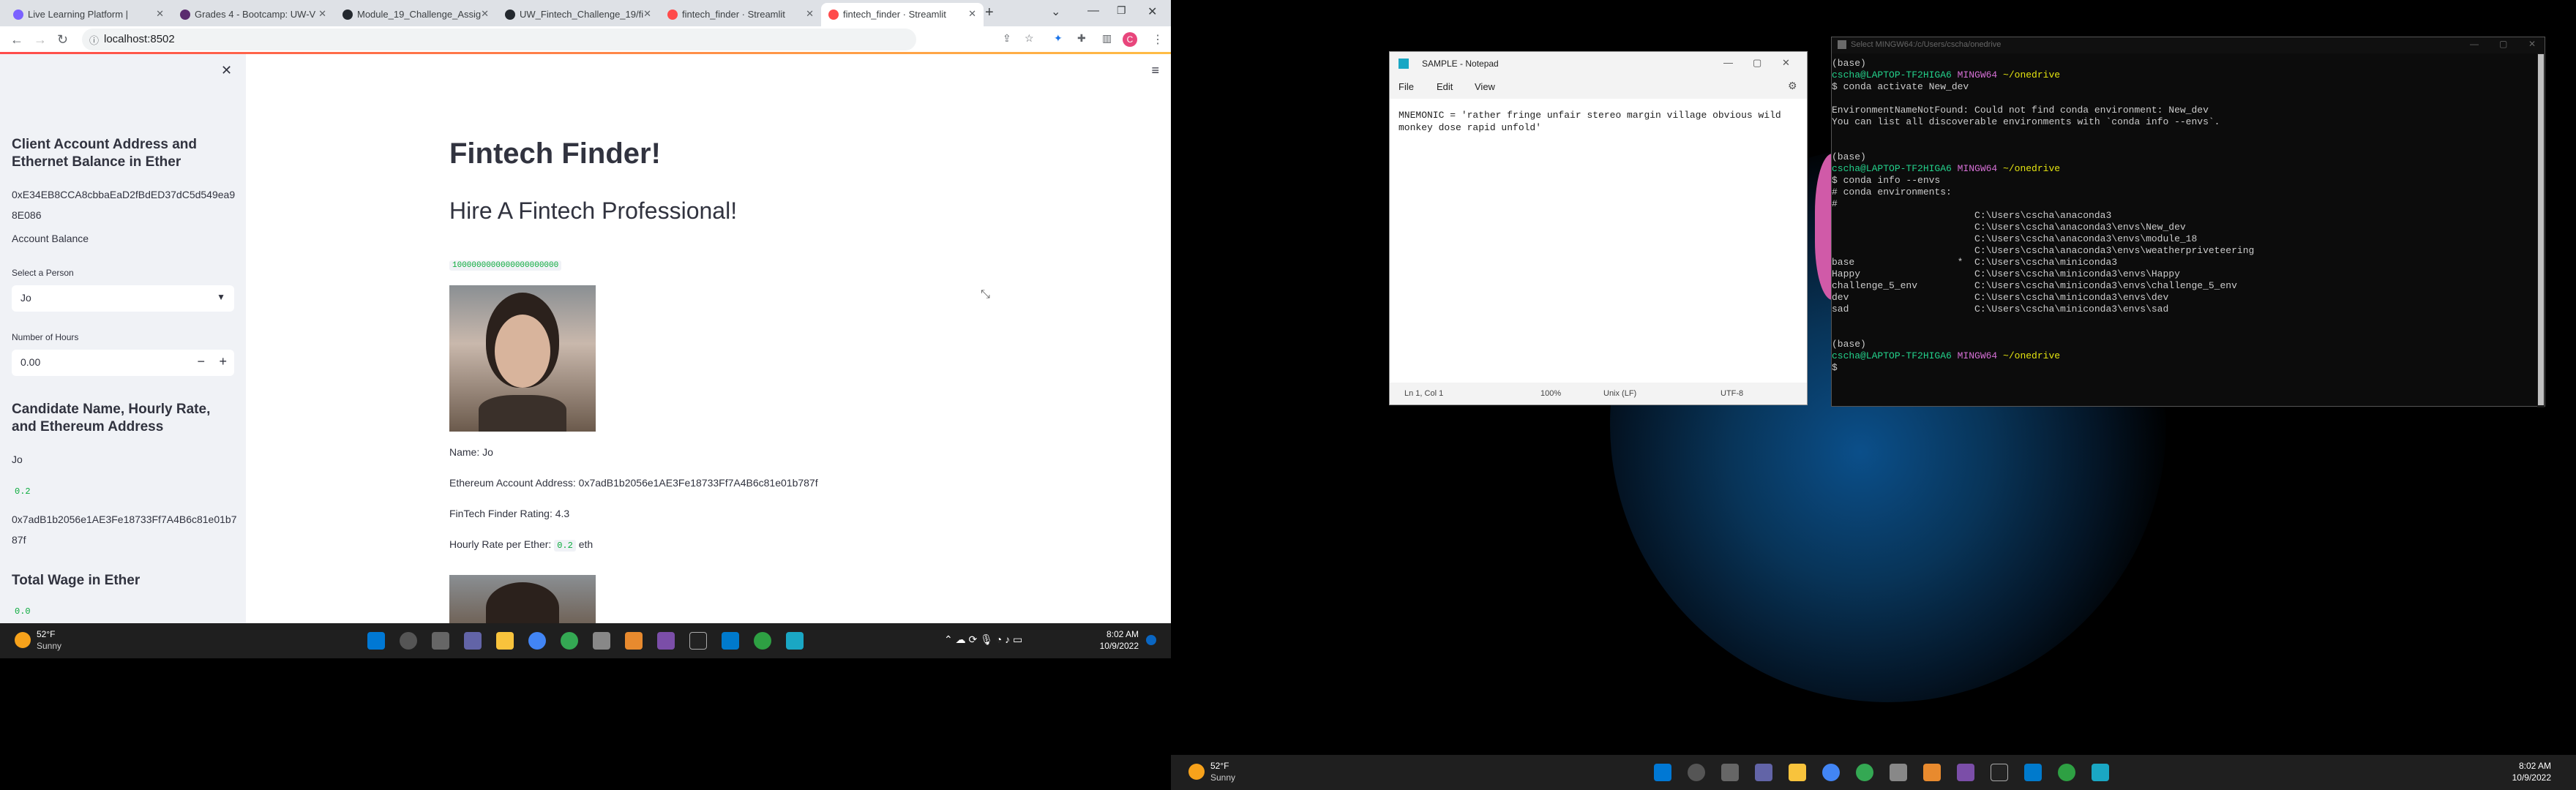  I want to click on forward-icon: →, so click(40, 40).